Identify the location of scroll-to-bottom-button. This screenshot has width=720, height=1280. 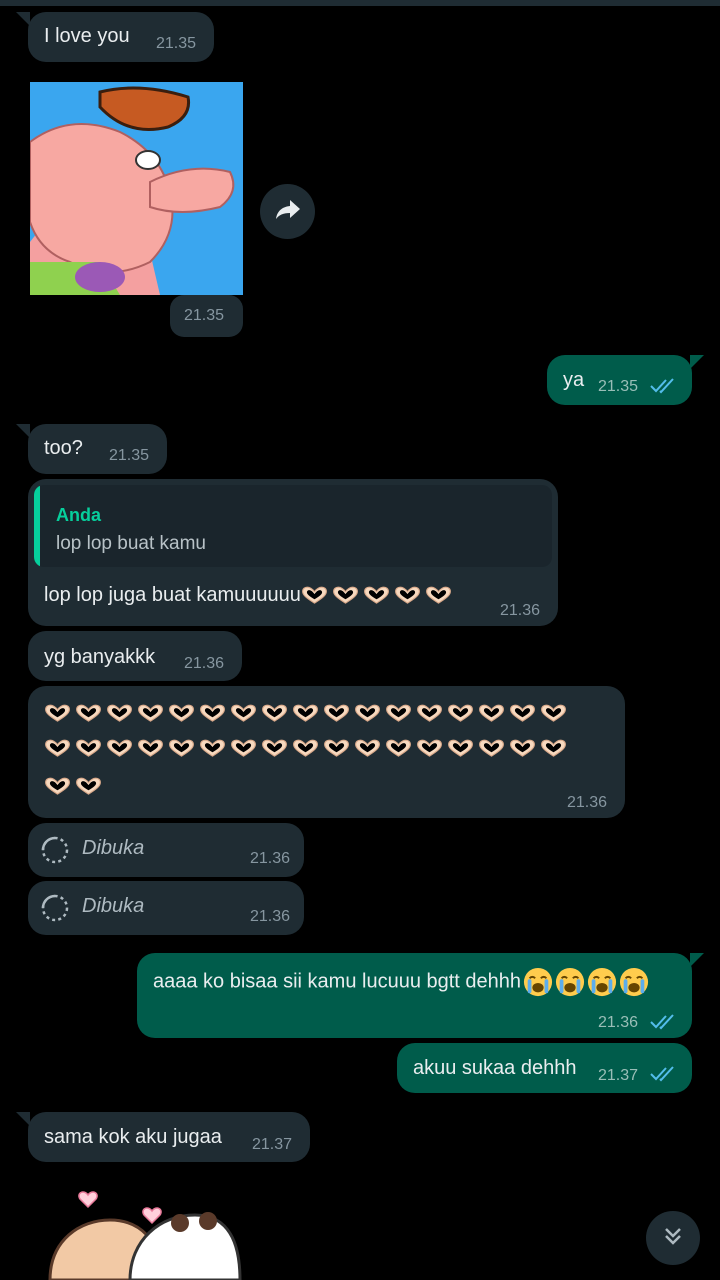
(673, 1238).